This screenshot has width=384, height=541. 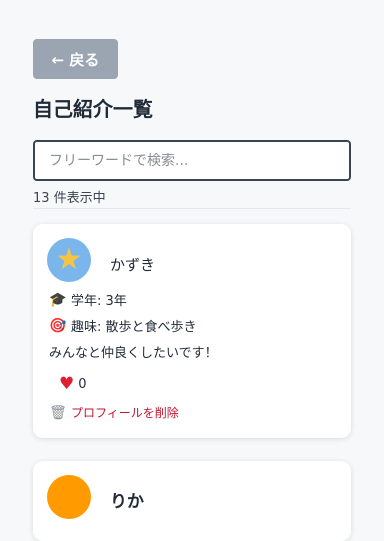 What do you see at coordinates (58, 412) in the screenshot?
I see `trash-icon: 🗑` at bounding box center [58, 412].